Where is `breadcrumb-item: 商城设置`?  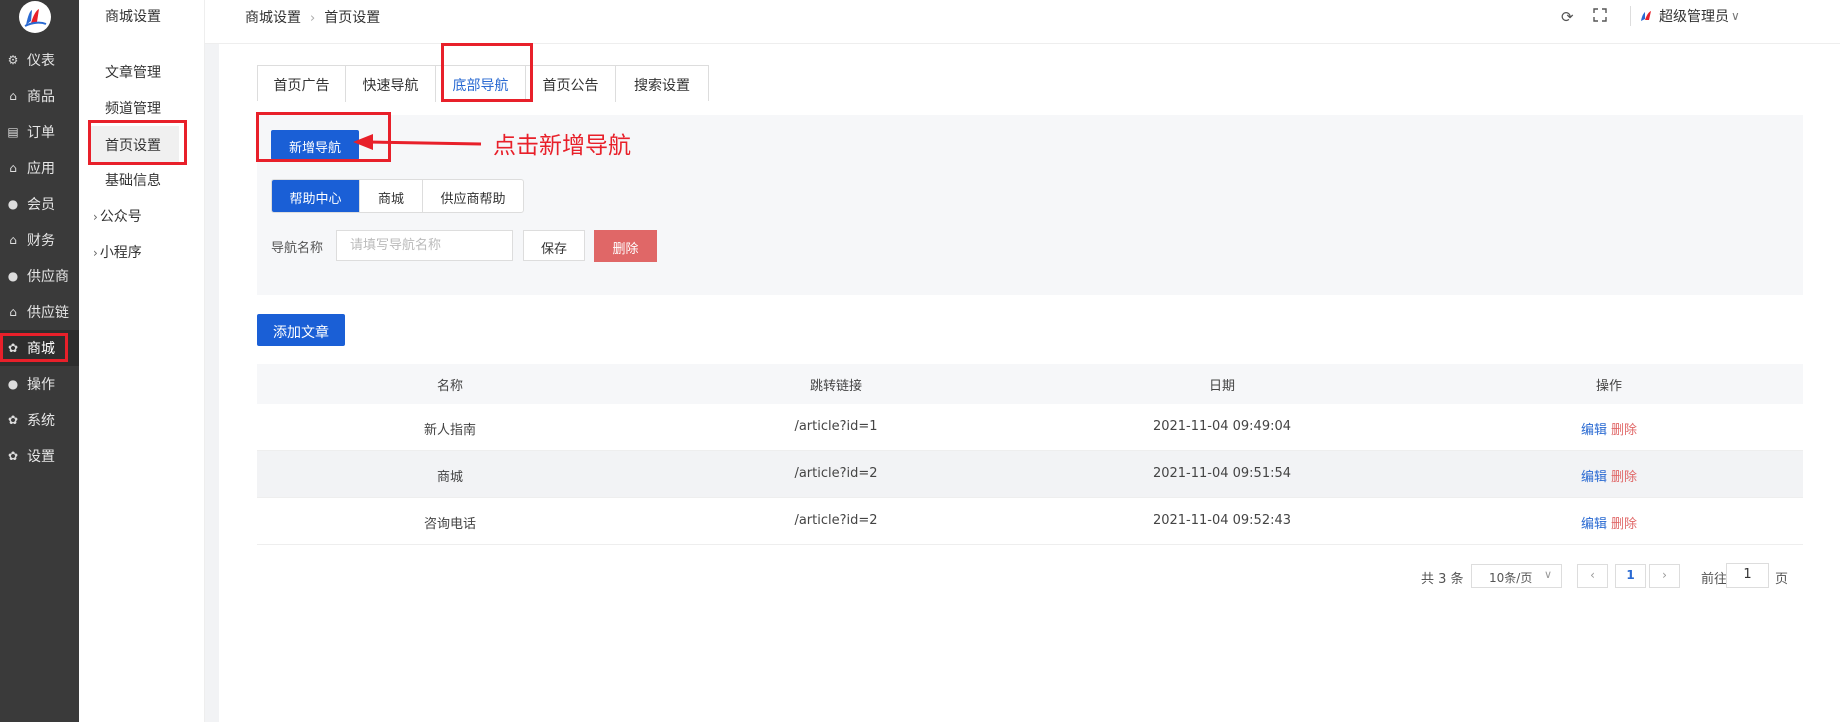
breadcrumb-item: 商城设置 is located at coordinates (273, 18).